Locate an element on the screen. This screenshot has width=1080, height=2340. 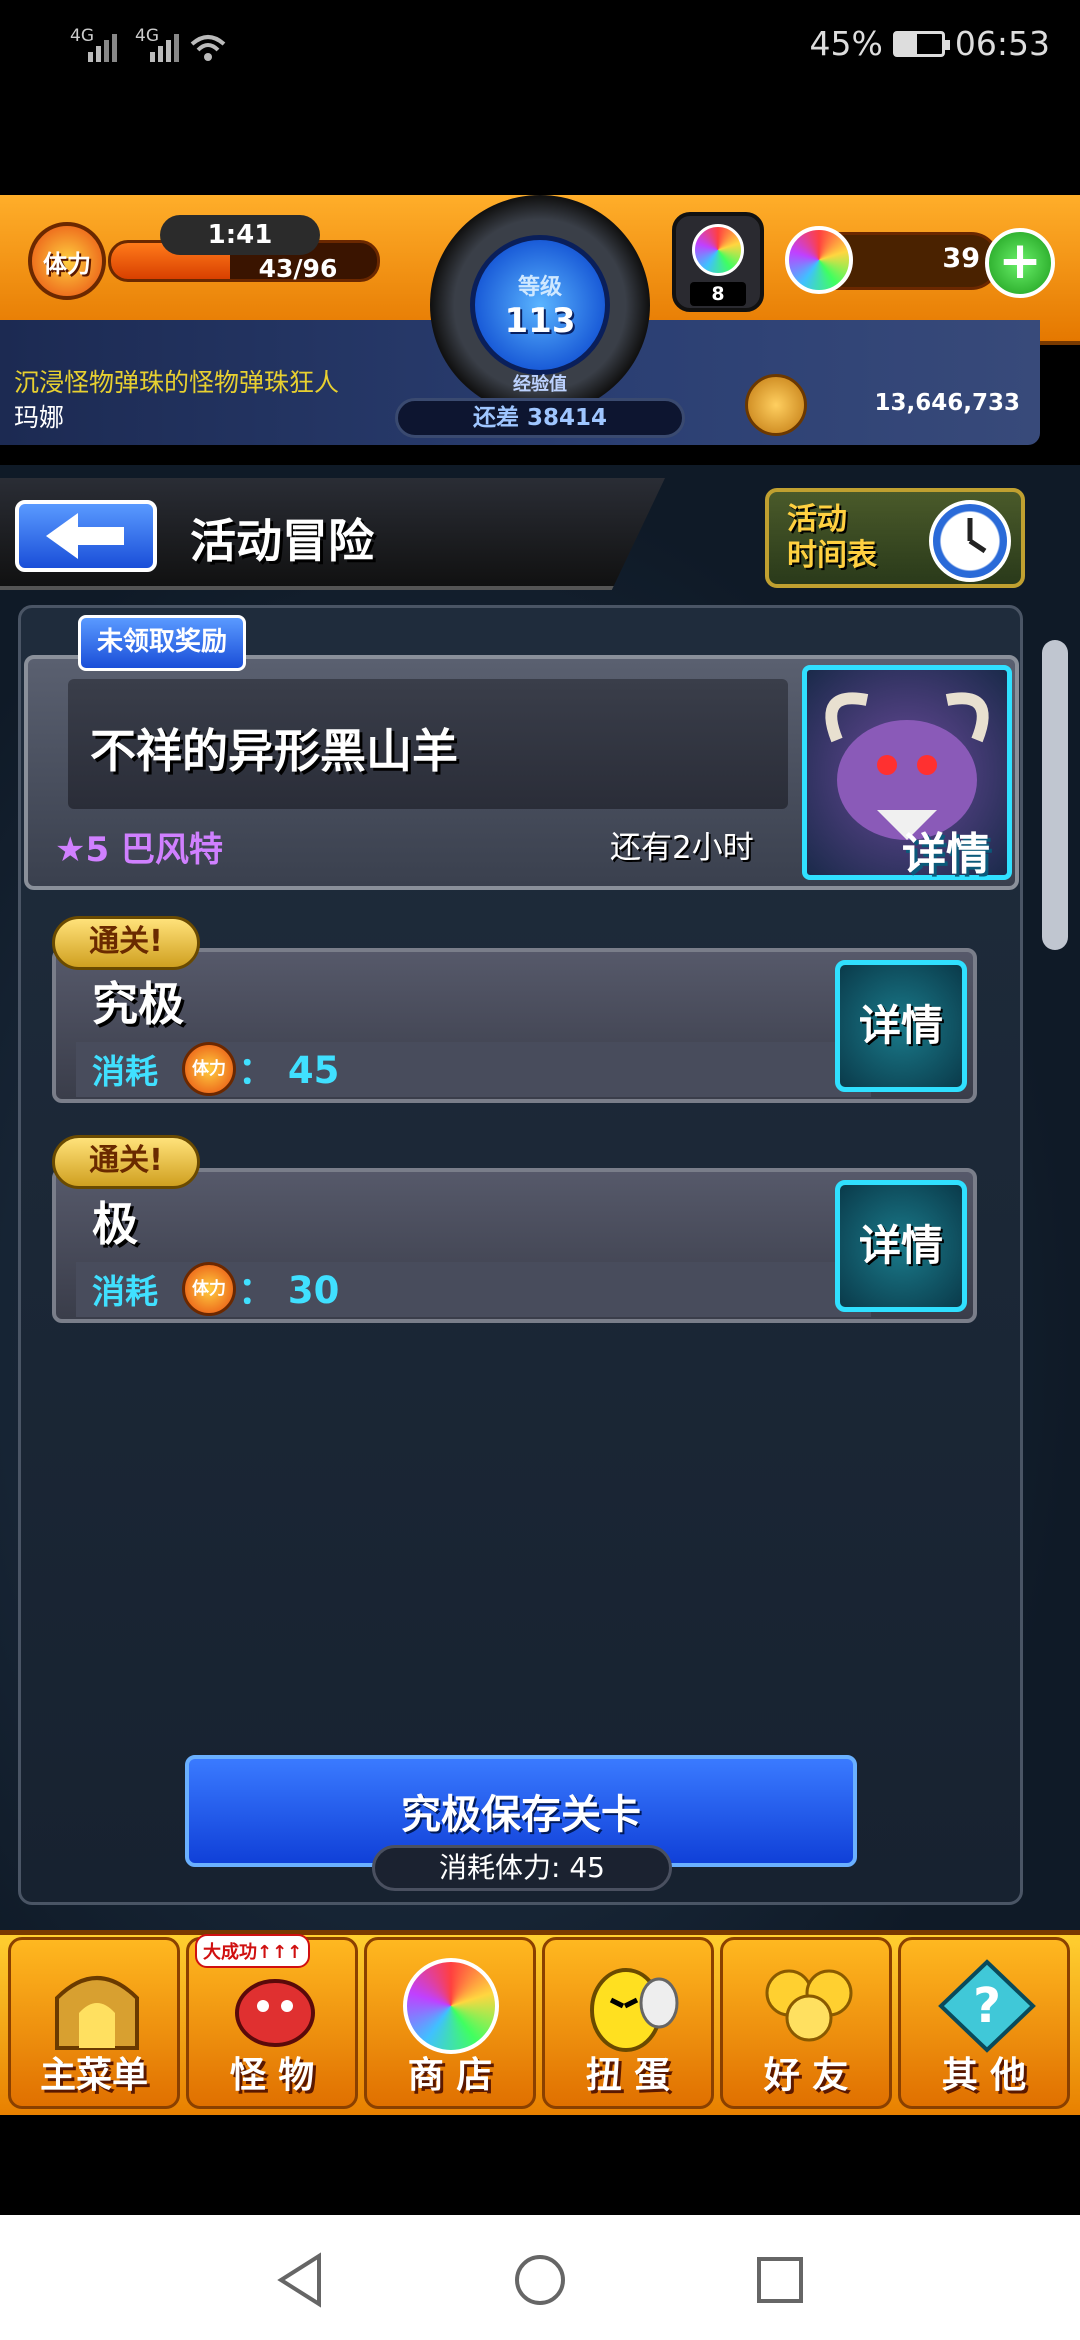
nav-monsters: 怪 物 大成功↑↑↑ is located at coordinates (272, 2021).